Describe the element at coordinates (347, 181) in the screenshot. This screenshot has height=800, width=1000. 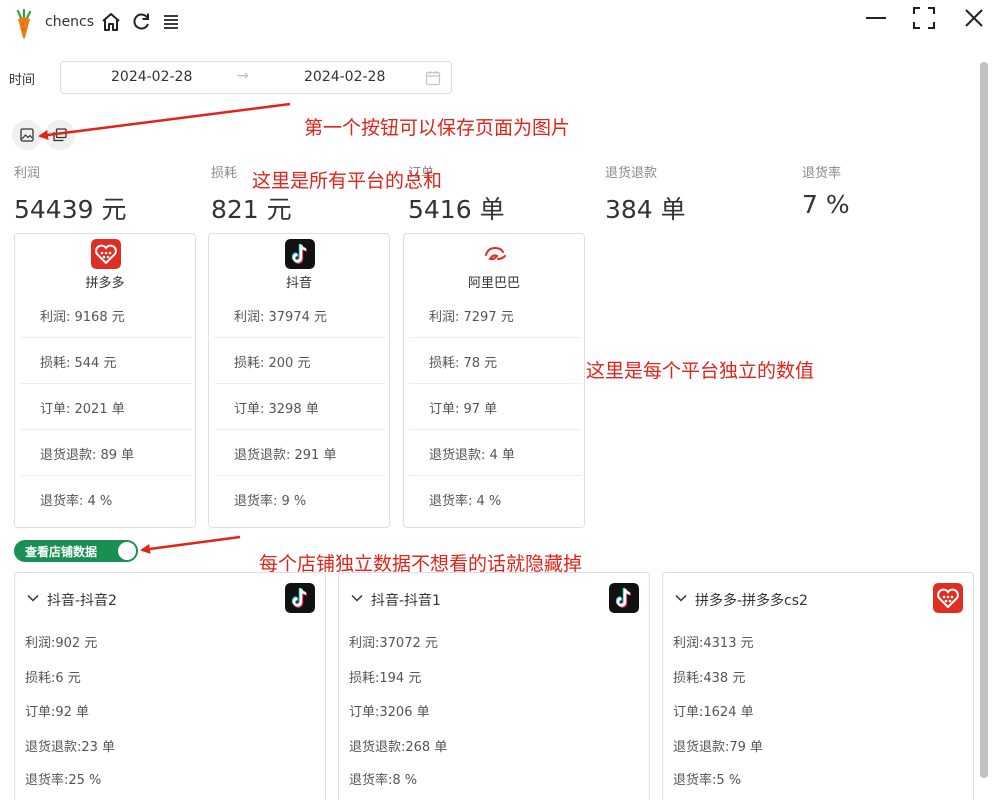
I see `annotation-summary-note: 这里是所有平台的总和` at that location.